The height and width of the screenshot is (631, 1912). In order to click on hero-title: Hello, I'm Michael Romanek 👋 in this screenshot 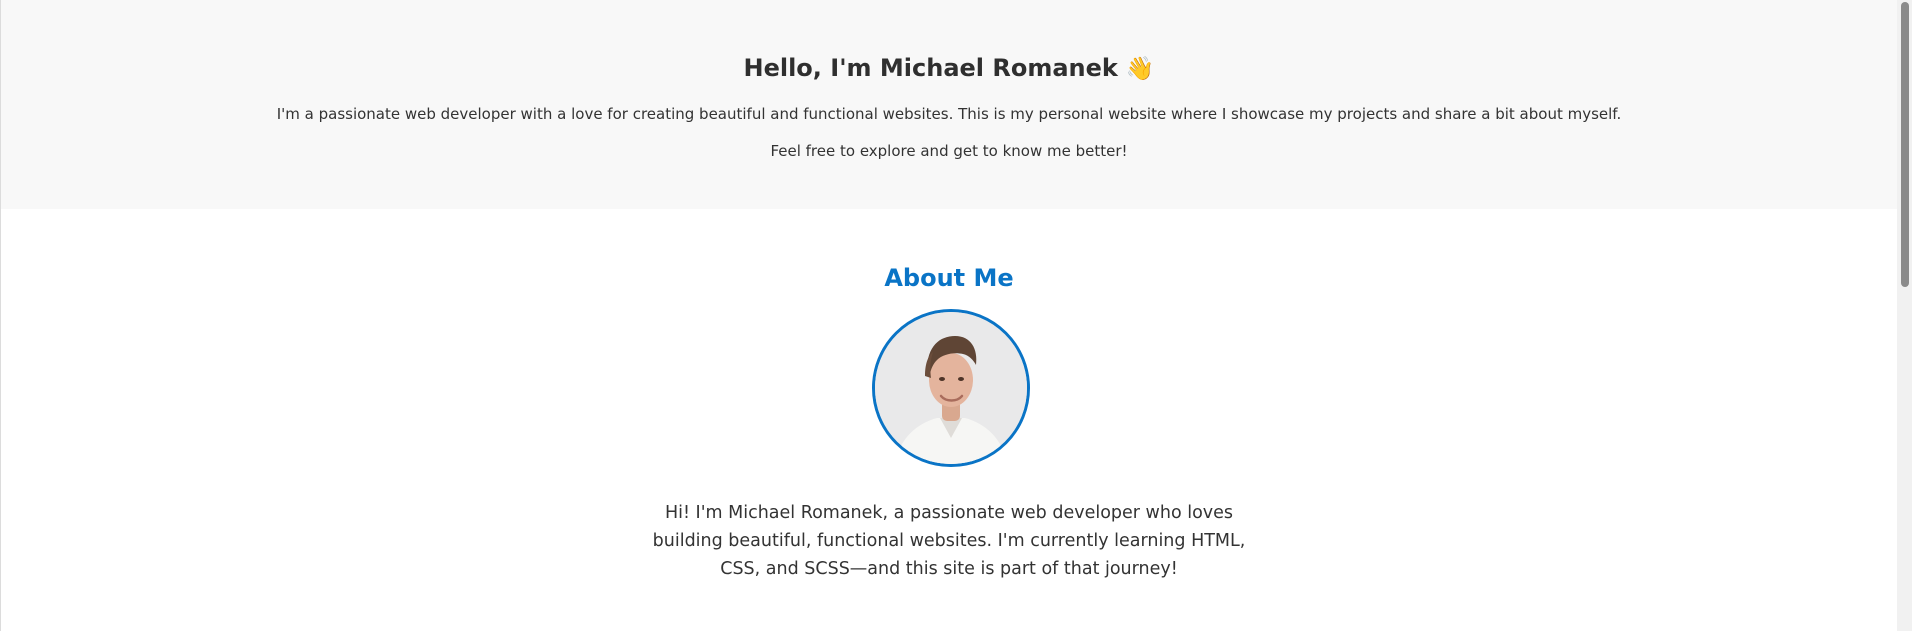, I will do `click(949, 68)`.